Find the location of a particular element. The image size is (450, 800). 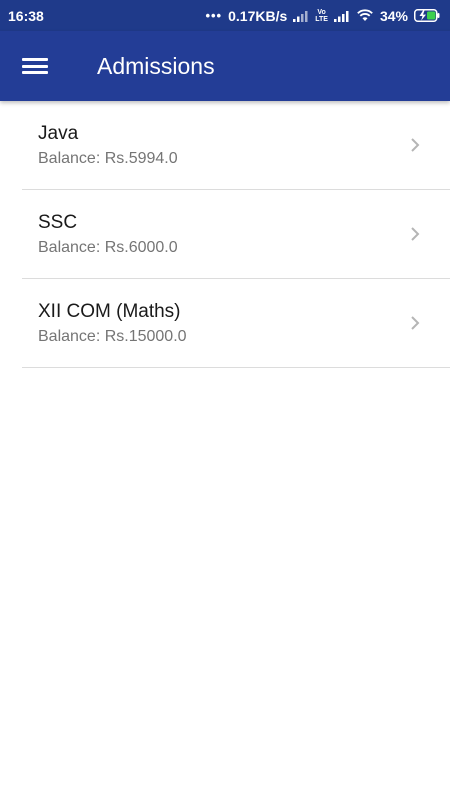

course-name: XII COM (Maths) is located at coordinates (109, 311).